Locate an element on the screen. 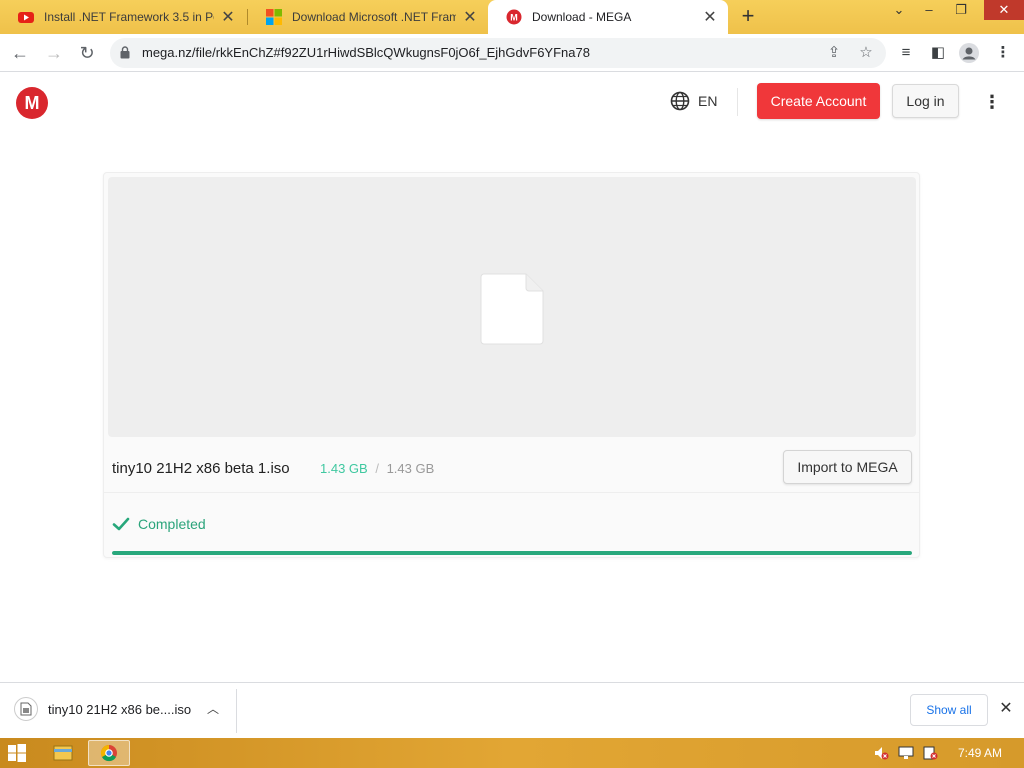 The height and width of the screenshot is (768, 1024). file-size: 1.43 GB / 1.43 GB is located at coordinates (377, 468).